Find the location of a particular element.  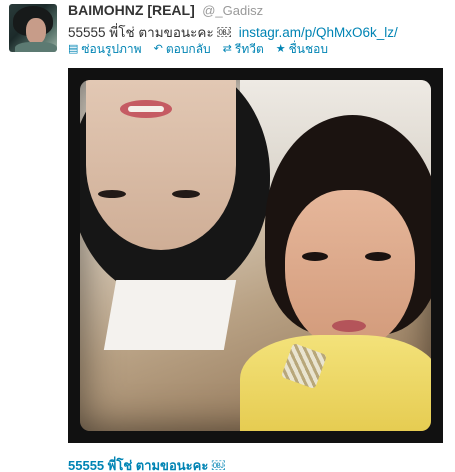

photo-person-right-shirt is located at coordinates (335, 383).